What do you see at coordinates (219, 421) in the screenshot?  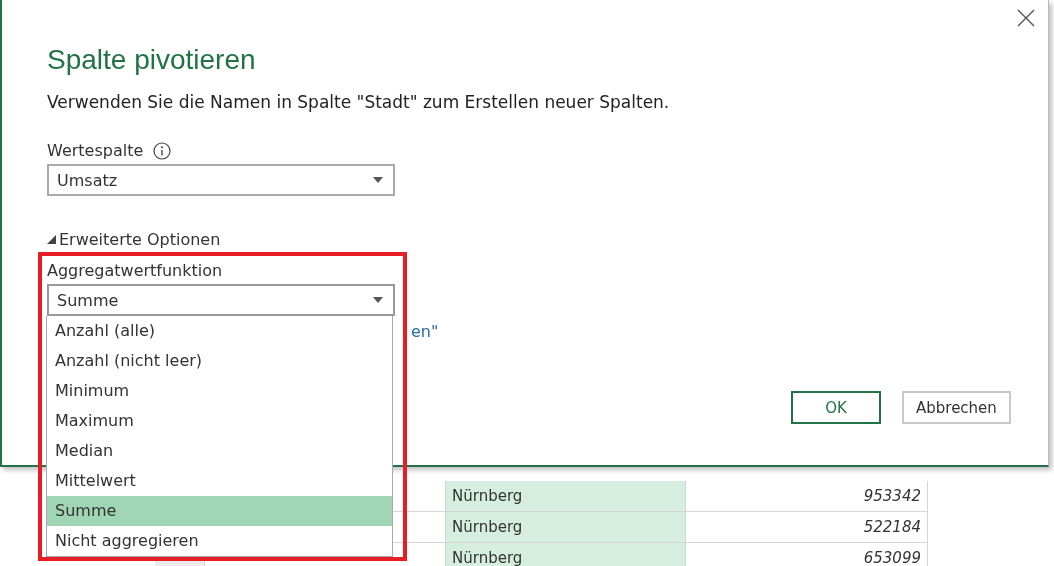 I see `dropdown-option: Maximum` at bounding box center [219, 421].